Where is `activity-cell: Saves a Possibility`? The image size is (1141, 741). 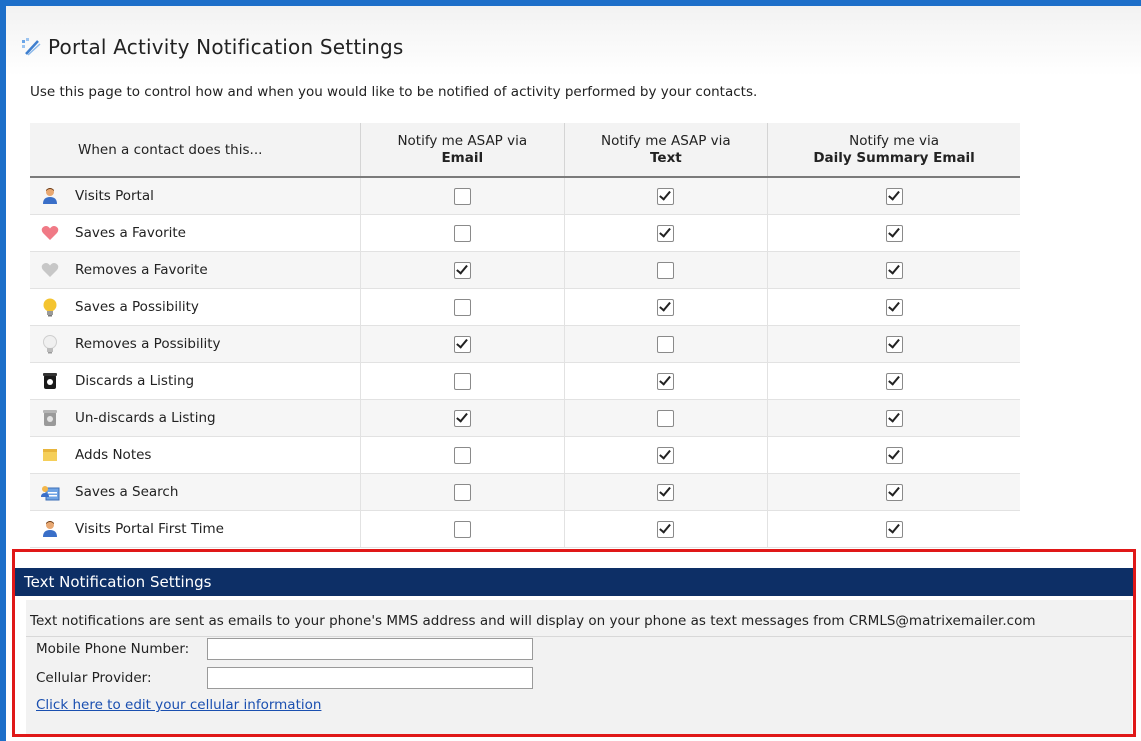
activity-cell: Saves a Possibility is located at coordinates (195, 307).